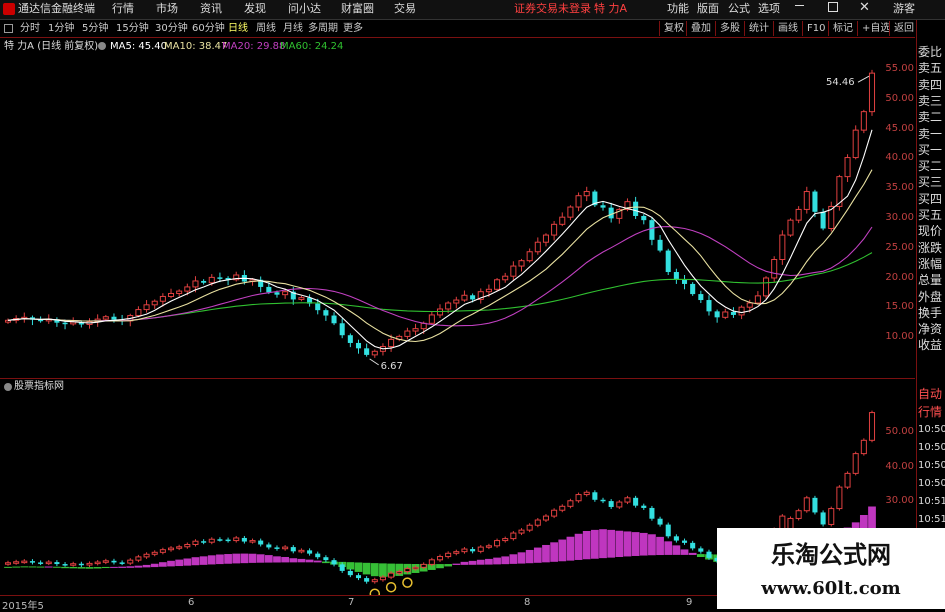 The height and width of the screenshot is (612, 945). What do you see at coordinates (357, 9) in the screenshot?
I see `menu-item-wealth: 财富圈` at bounding box center [357, 9].